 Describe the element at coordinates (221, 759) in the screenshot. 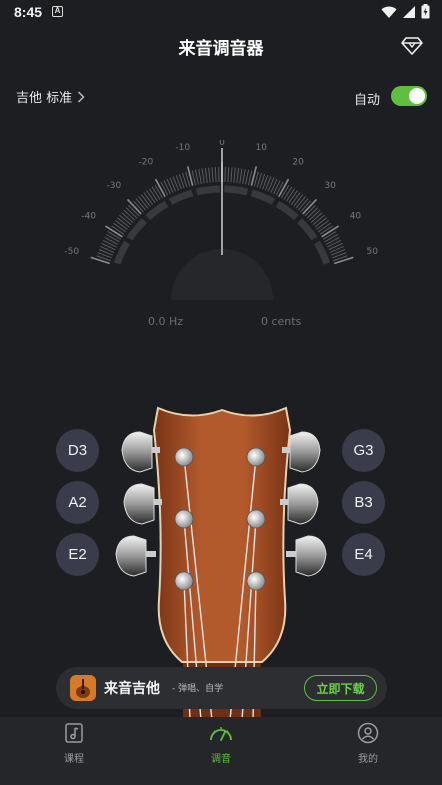

I see `nav-label-tuner: 调音` at that location.